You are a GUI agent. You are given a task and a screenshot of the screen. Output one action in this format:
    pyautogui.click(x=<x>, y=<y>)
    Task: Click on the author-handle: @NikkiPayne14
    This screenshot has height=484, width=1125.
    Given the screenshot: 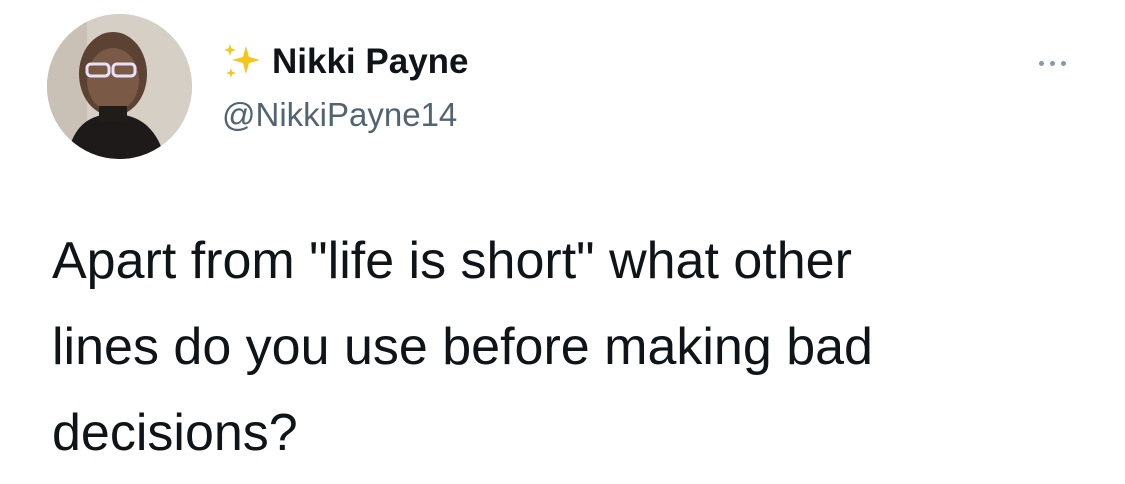 What is the action you would take?
    pyautogui.click(x=339, y=115)
    